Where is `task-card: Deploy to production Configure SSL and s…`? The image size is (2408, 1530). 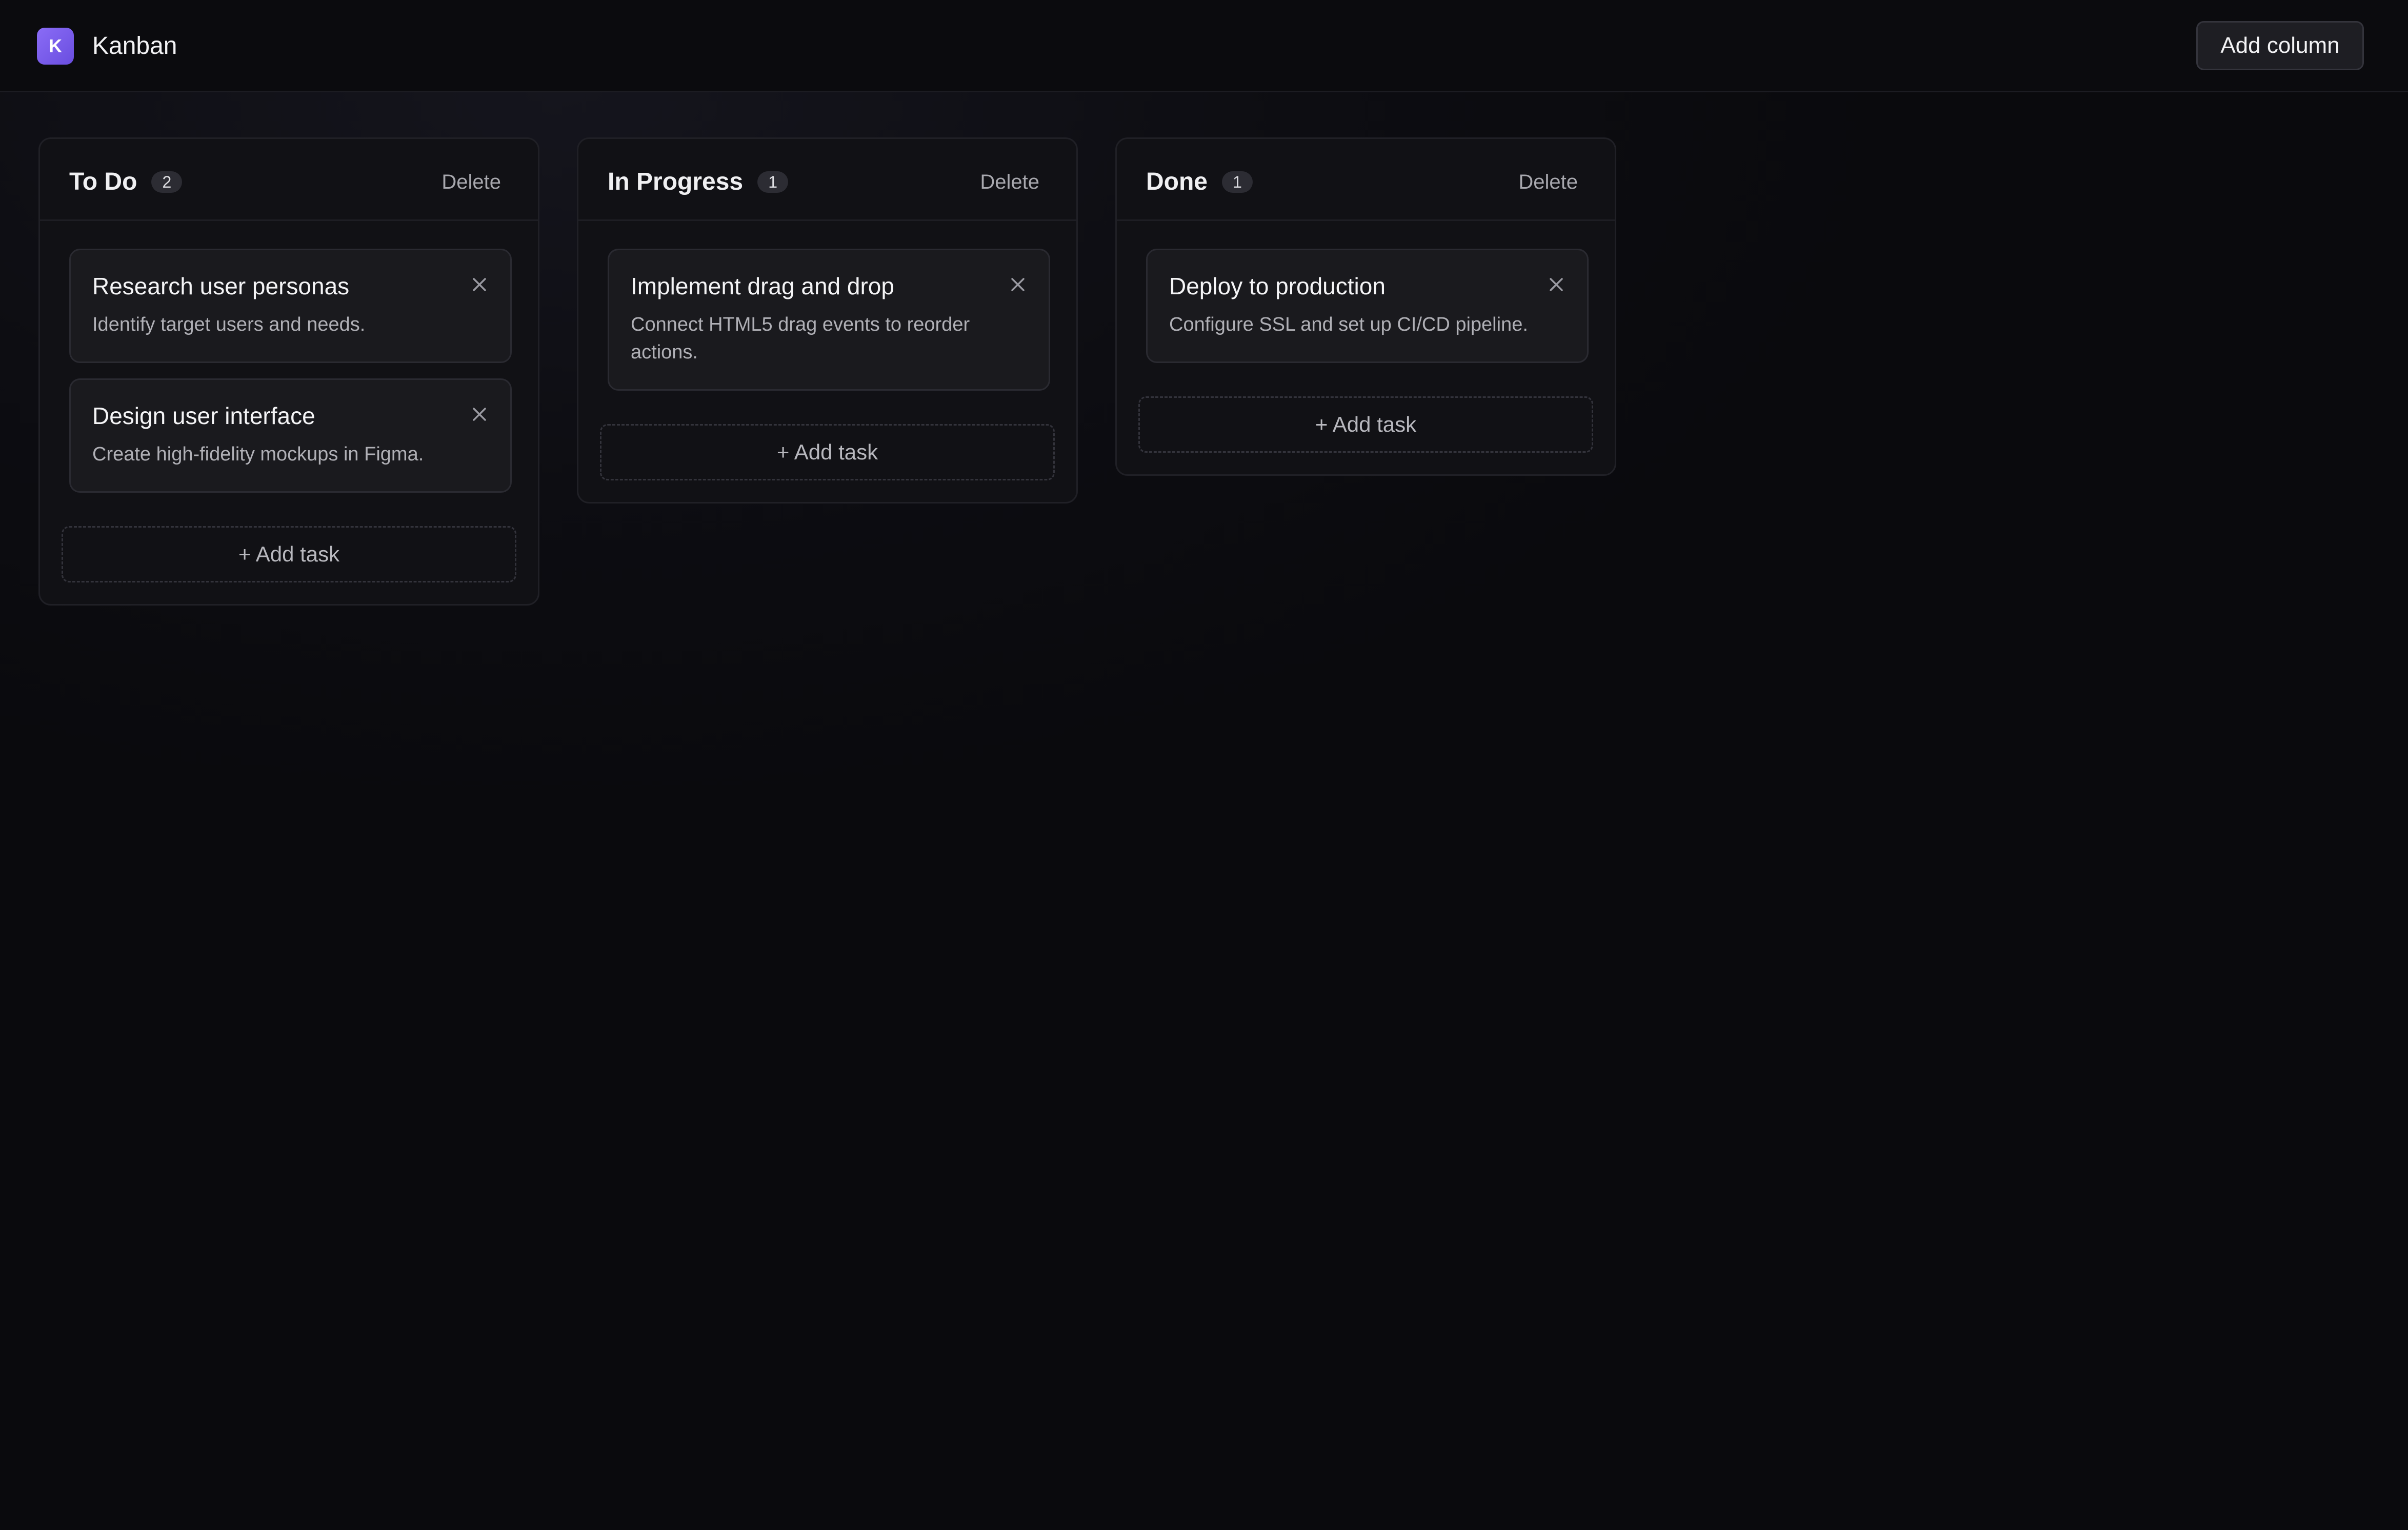 task-card: Deploy to production Configure SSL and s… is located at coordinates (1367, 306).